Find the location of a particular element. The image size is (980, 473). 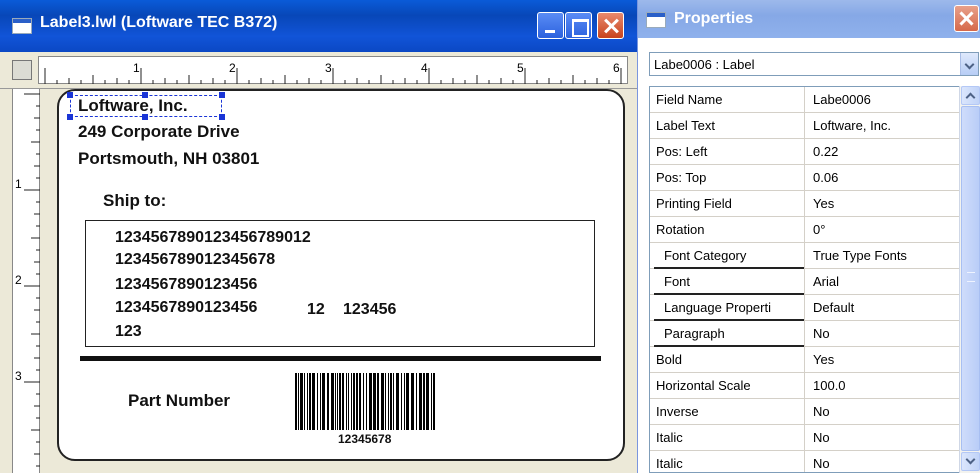

property-row: Language Properti Default is located at coordinates (804, 308).